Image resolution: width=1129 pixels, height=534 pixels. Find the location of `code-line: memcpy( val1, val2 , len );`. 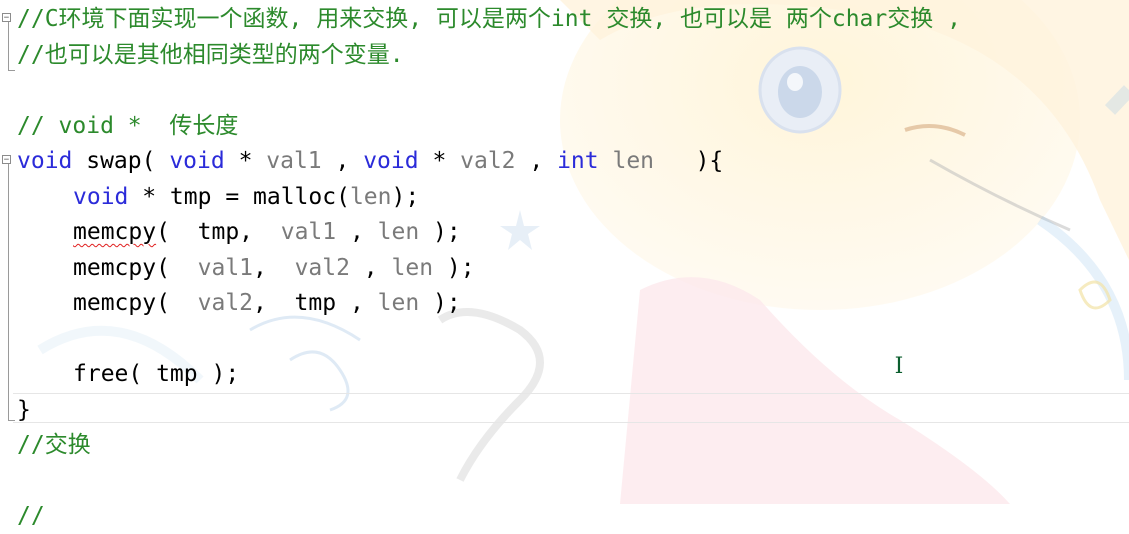

code-line: memcpy( val1, val2 , len ); is located at coordinates (246, 268).